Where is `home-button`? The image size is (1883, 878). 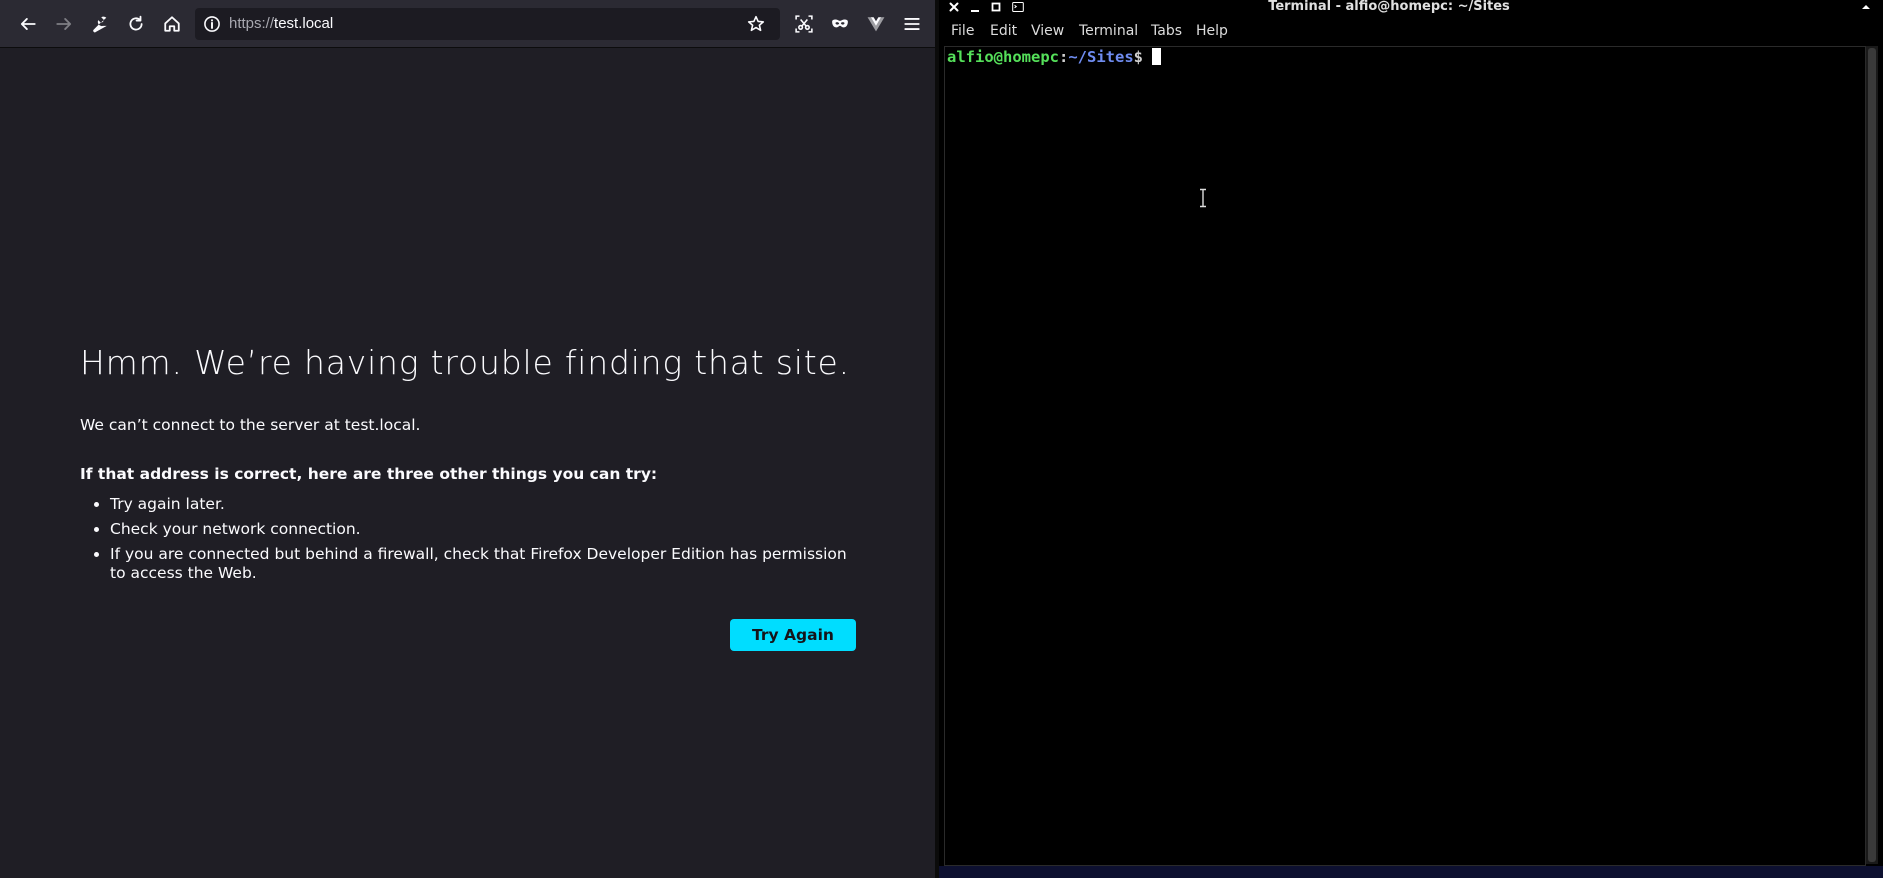
home-button is located at coordinates (172, 24).